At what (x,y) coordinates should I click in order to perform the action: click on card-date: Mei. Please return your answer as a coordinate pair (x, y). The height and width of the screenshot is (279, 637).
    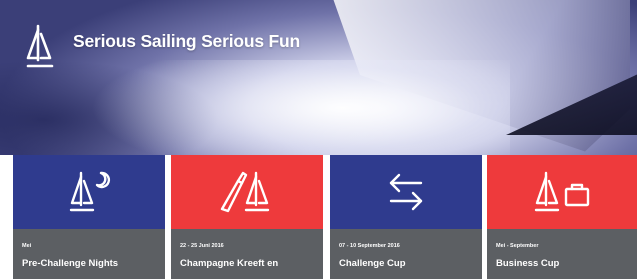
    Looking at the image, I should click on (27, 246).